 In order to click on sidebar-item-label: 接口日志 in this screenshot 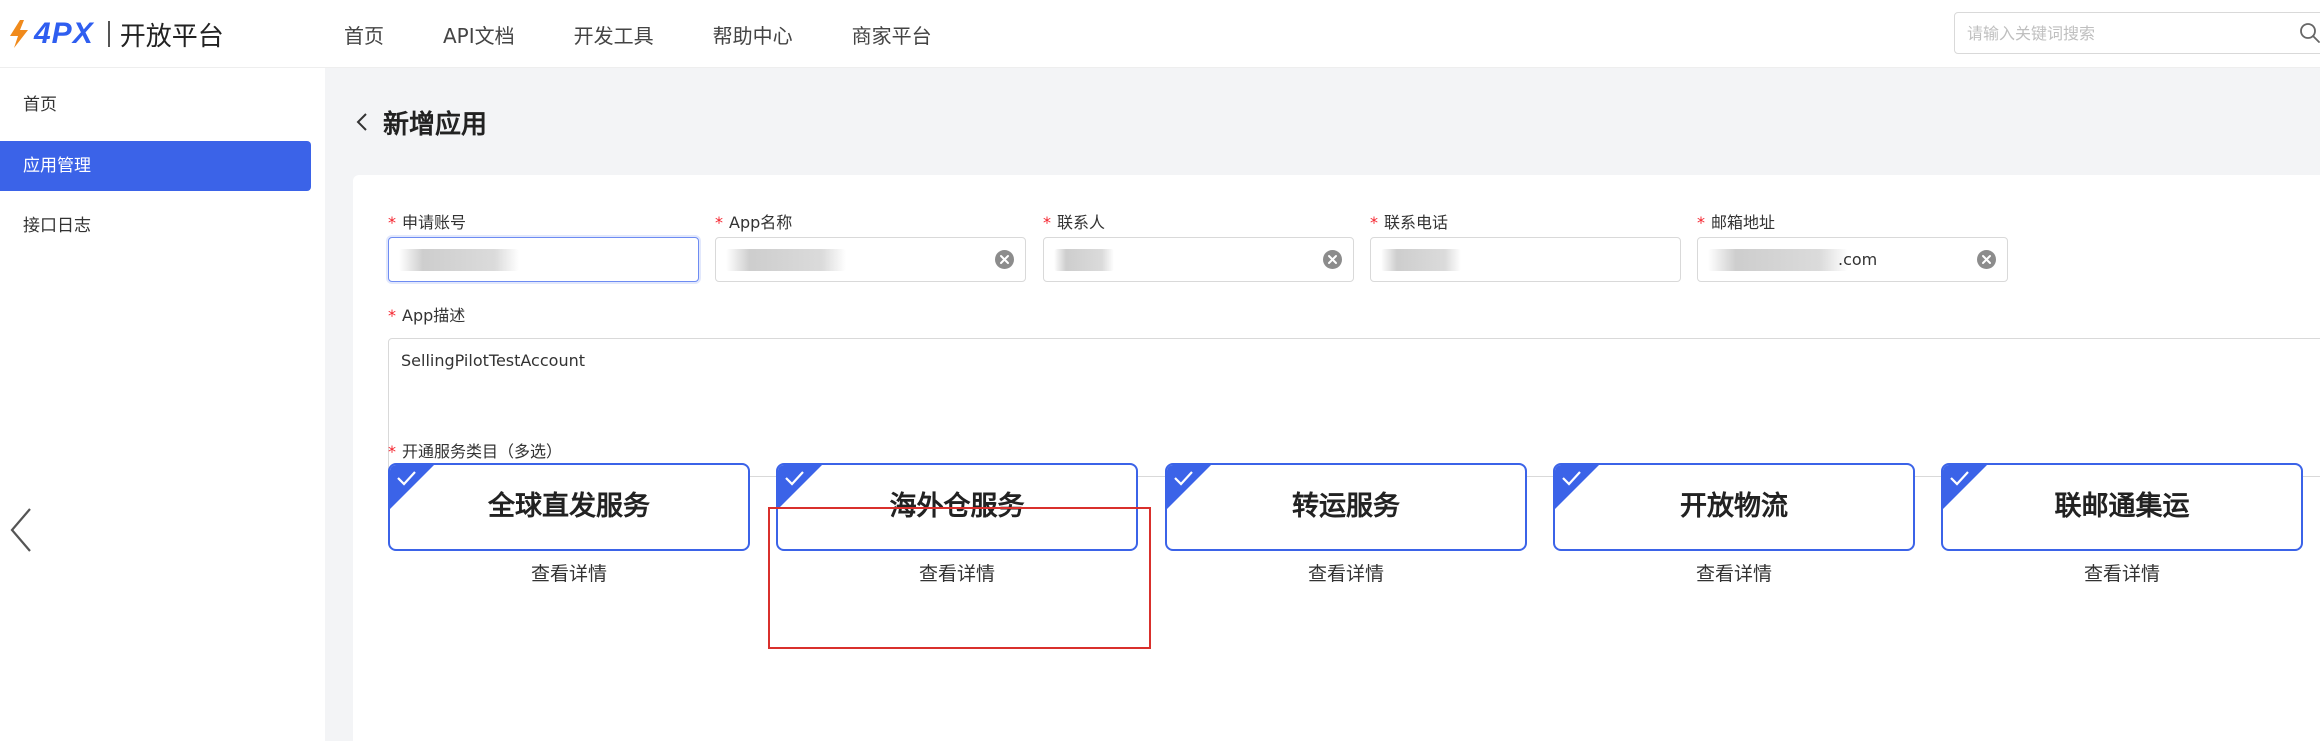, I will do `click(57, 226)`.